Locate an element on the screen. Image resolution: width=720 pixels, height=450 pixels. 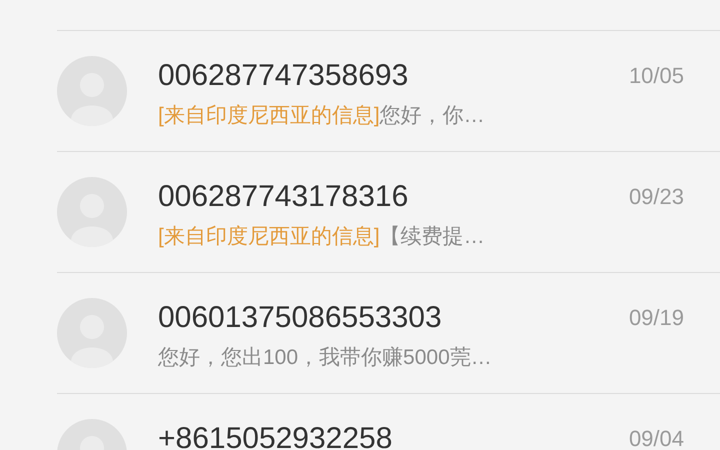
message-date: 09/04 is located at coordinates (656, 437).